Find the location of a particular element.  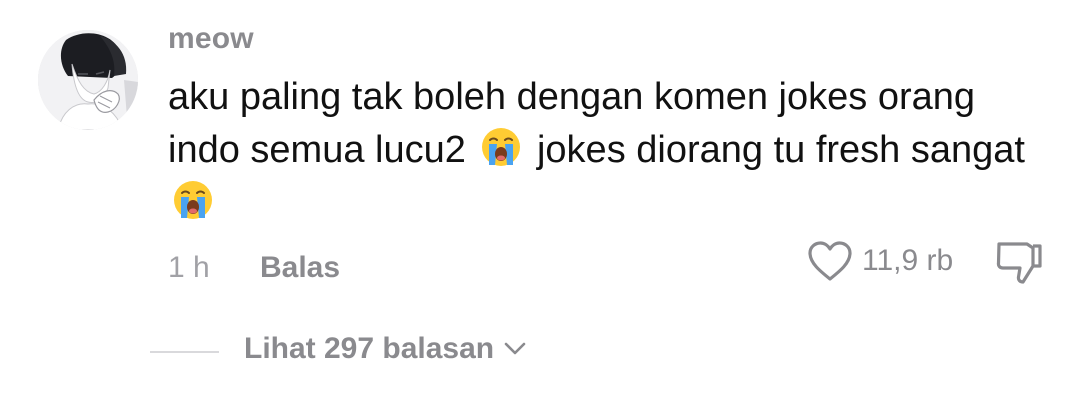

avatar is located at coordinates (88, 80).